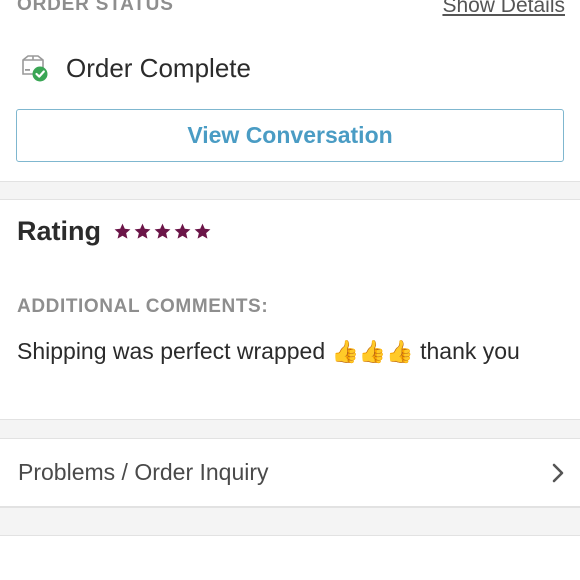  I want to click on rating-row: Rating, so click(115, 231).